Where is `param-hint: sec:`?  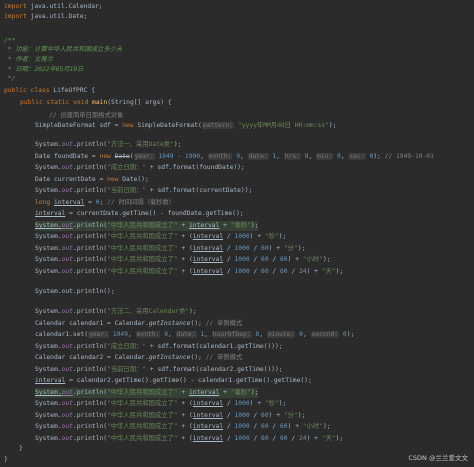 param-hint: sec: is located at coordinates (357, 156).